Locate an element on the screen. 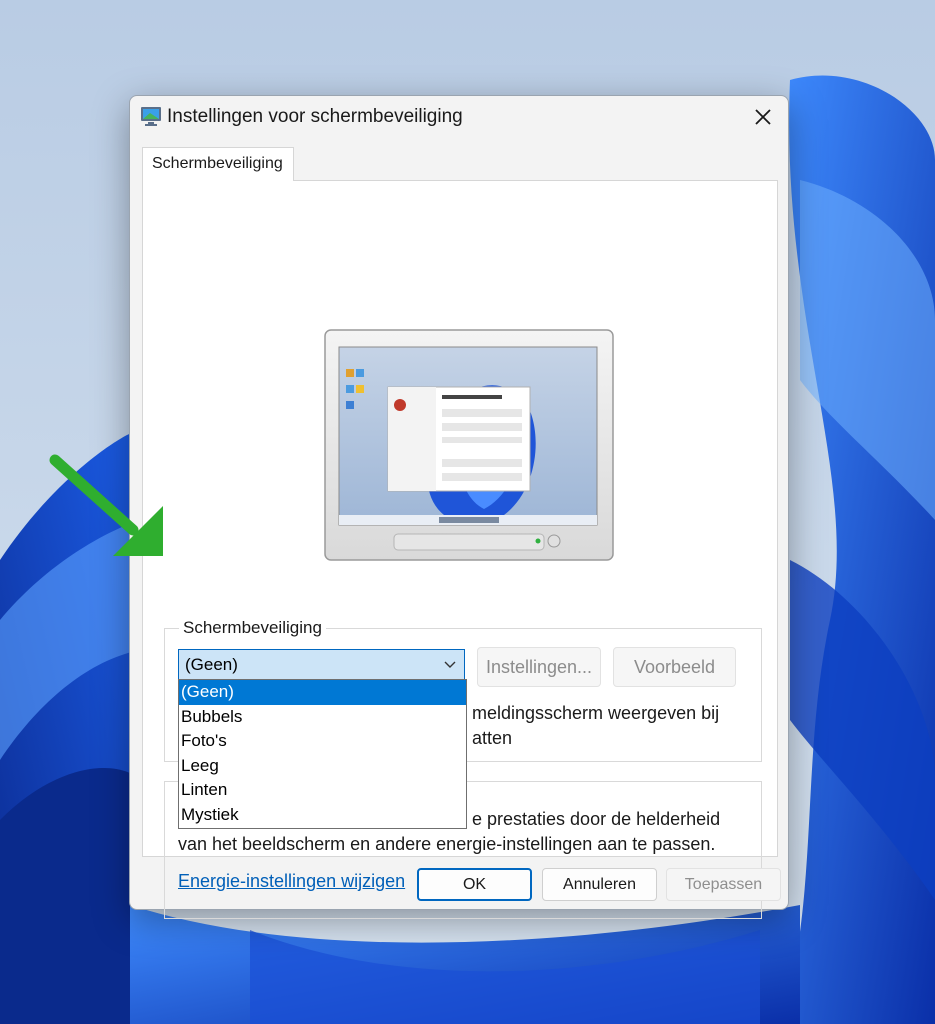 The image size is (935, 1024). screensaver-selected-value: (Geen) is located at coordinates (211, 664).